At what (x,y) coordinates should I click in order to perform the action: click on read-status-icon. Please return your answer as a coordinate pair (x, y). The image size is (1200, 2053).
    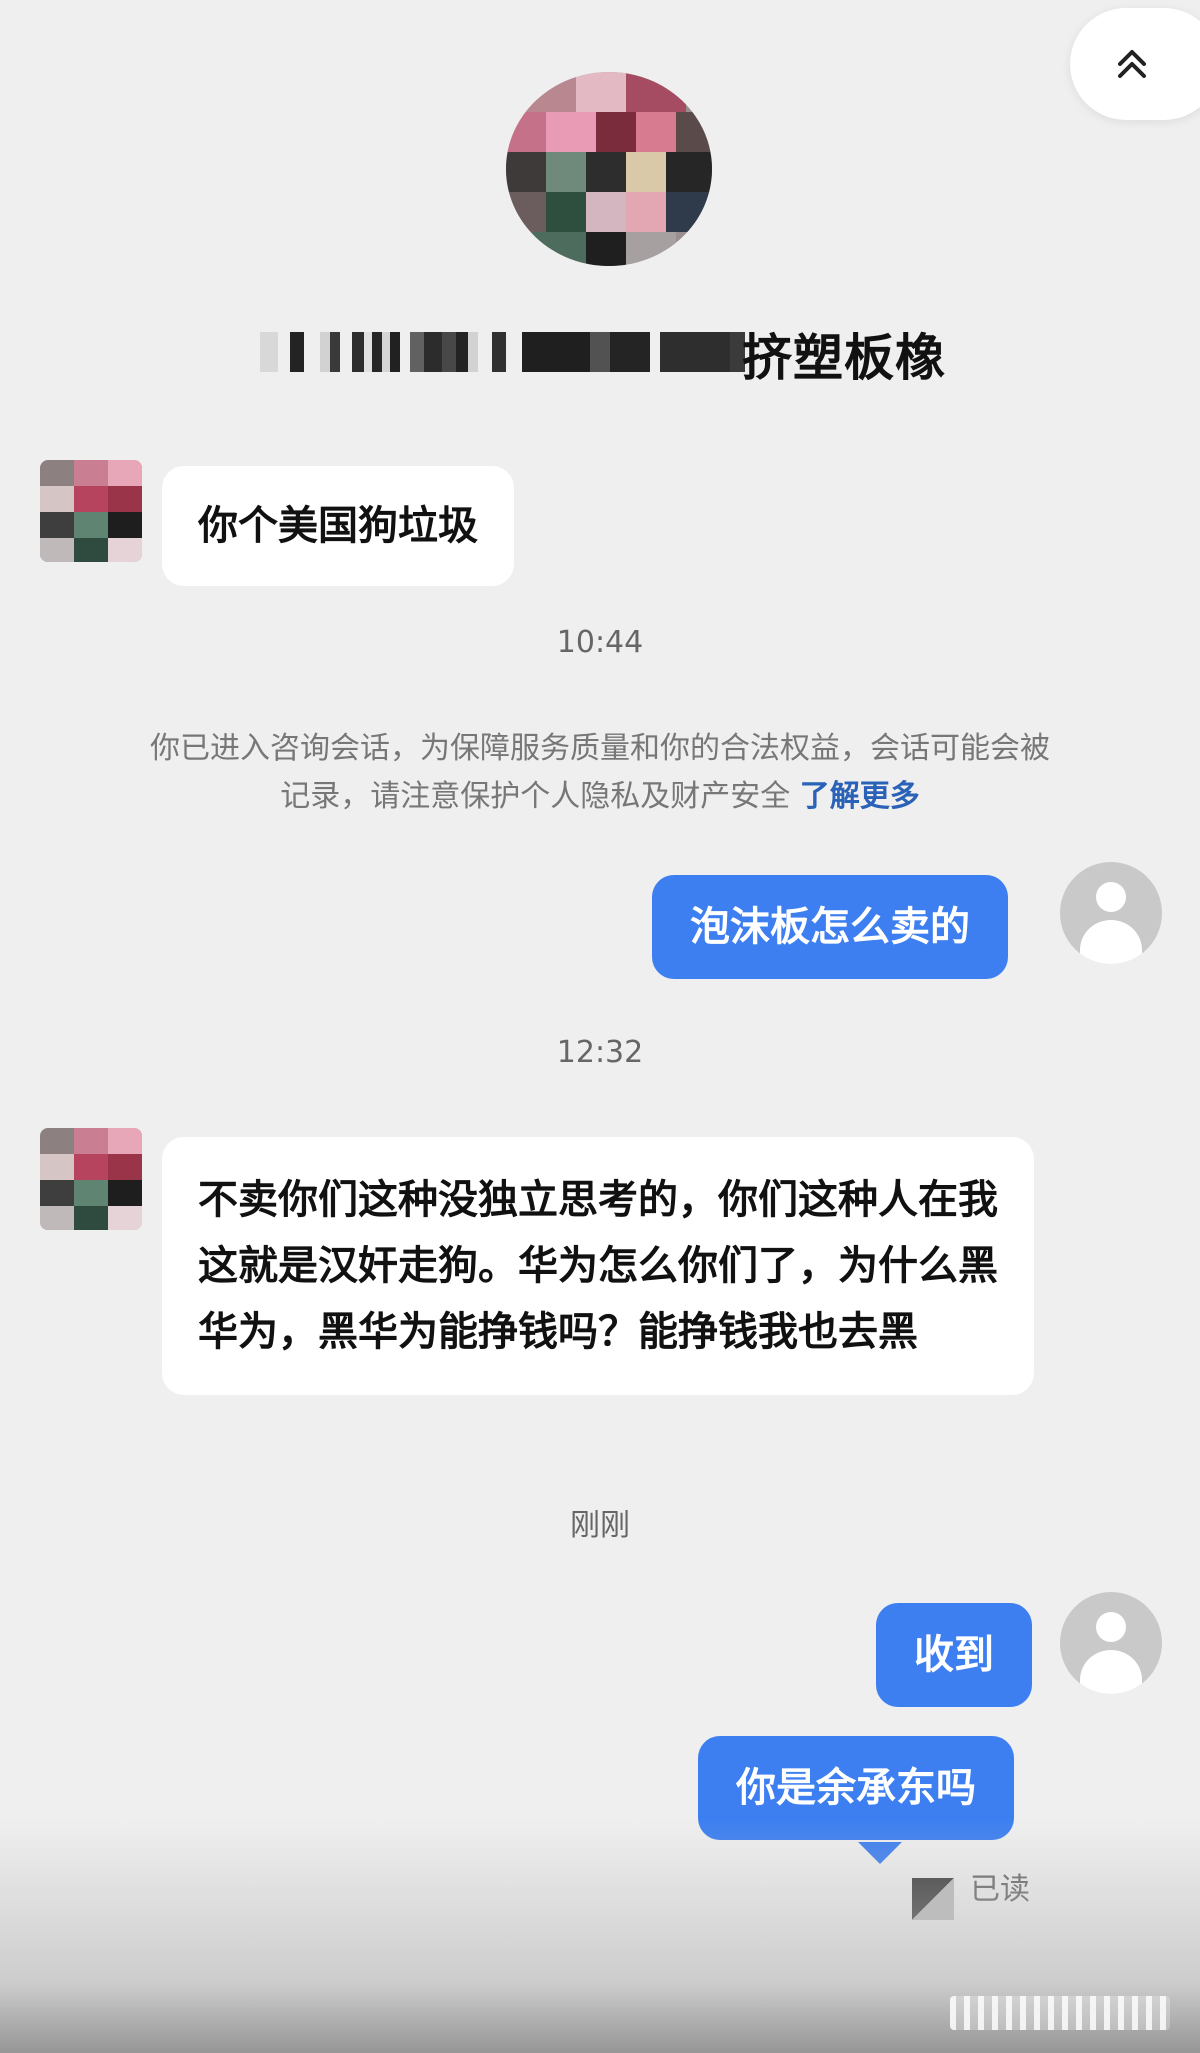
    Looking at the image, I should click on (933, 1899).